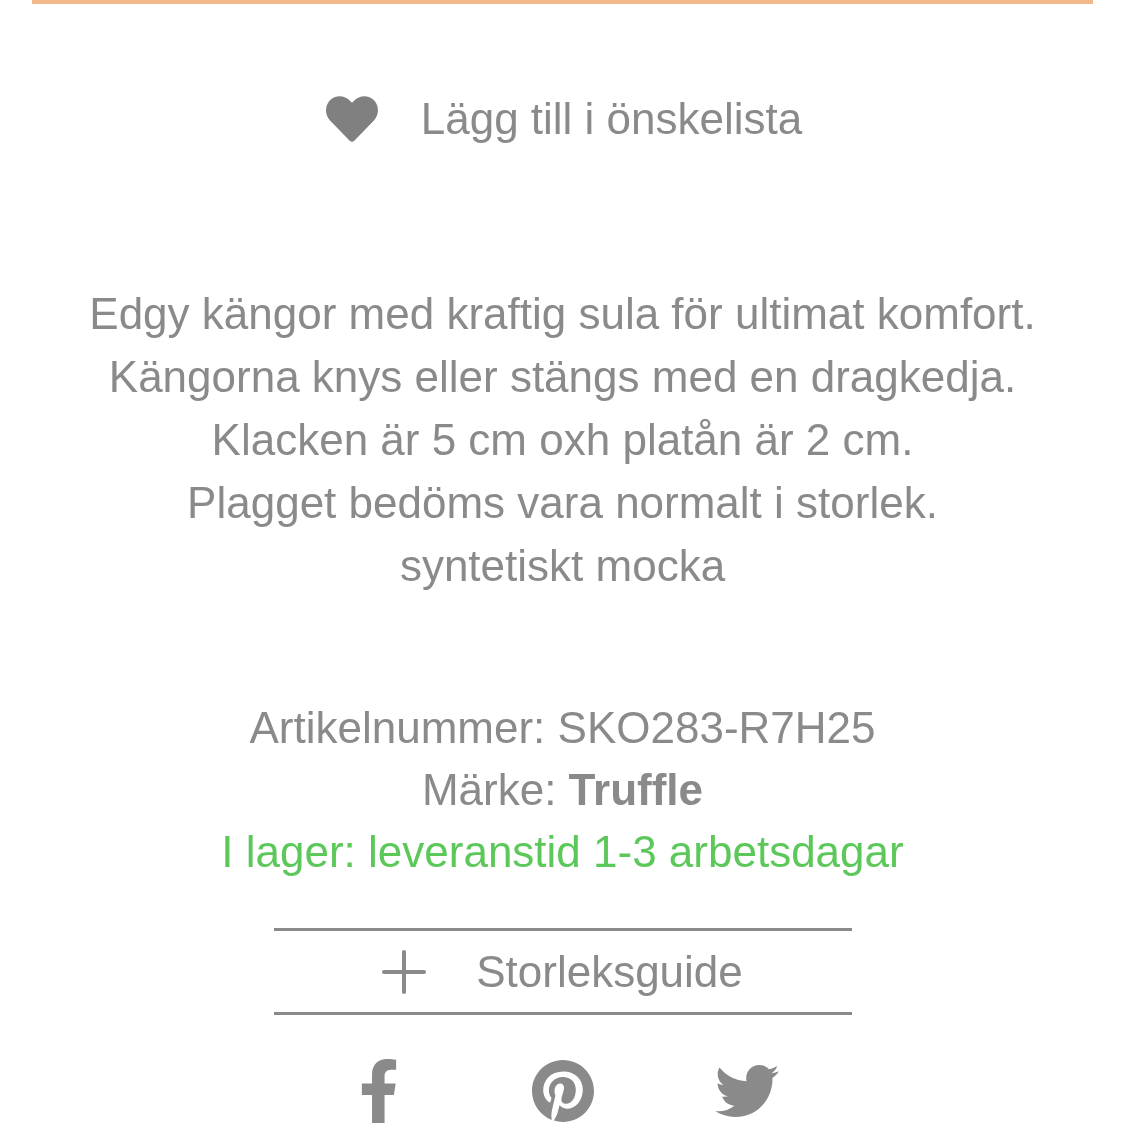 The height and width of the screenshot is (1125, 1125). What do you see at coordinates (562, 852) in the screenshot?
I see `stock-status: I lager: leveranstid 1-3 arbetsdagar` at bounding box center [562, 852].